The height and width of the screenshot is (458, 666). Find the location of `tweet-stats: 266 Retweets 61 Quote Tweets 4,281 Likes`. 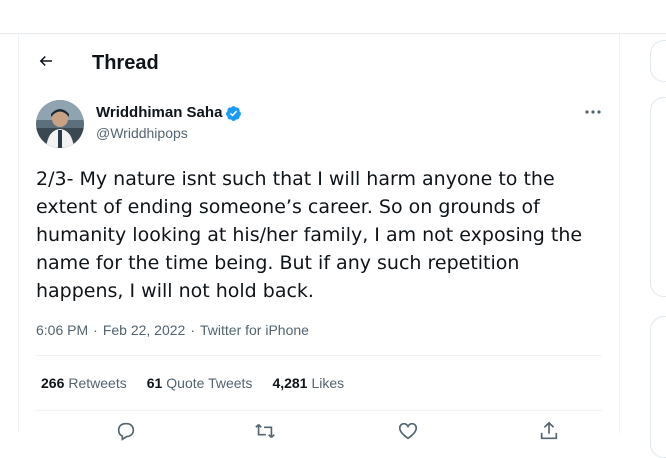

tweet-stats: 266 Retweets 61 Quote Tweets 4,281 Likes is located at coordinates (202, 383).